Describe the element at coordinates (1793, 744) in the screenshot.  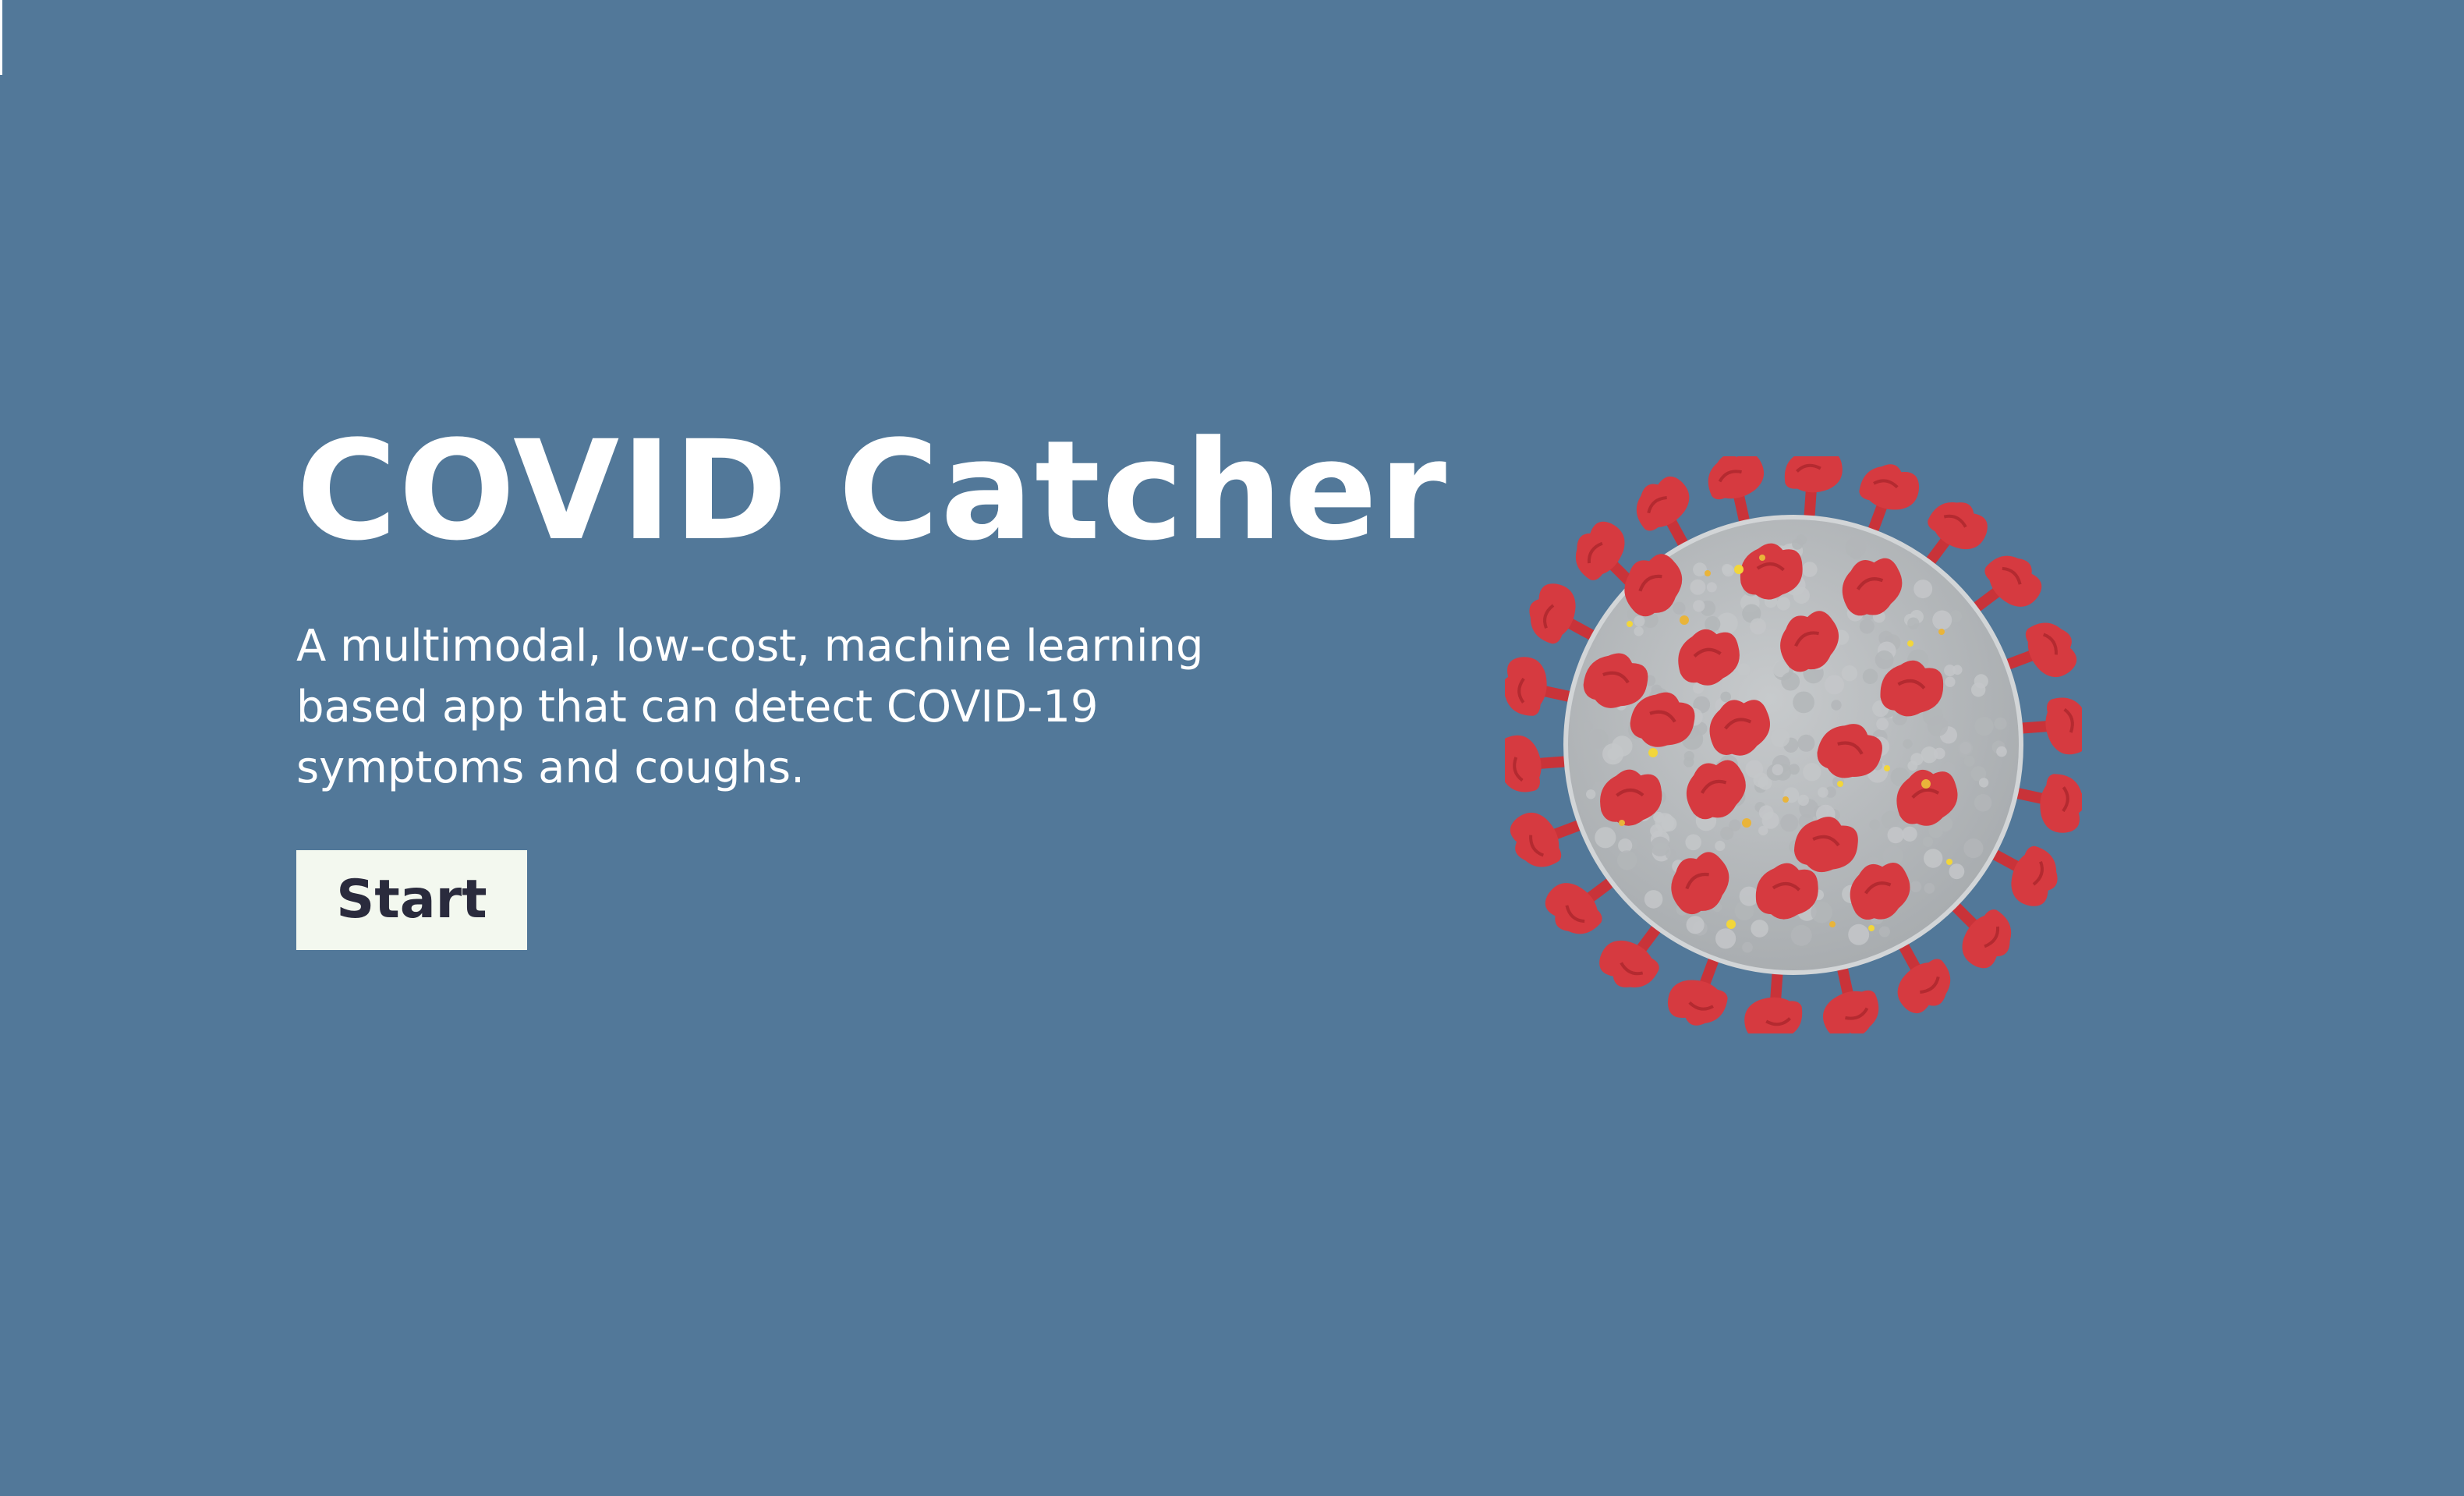
I see `coronavirus-illustration-icon` at that location.